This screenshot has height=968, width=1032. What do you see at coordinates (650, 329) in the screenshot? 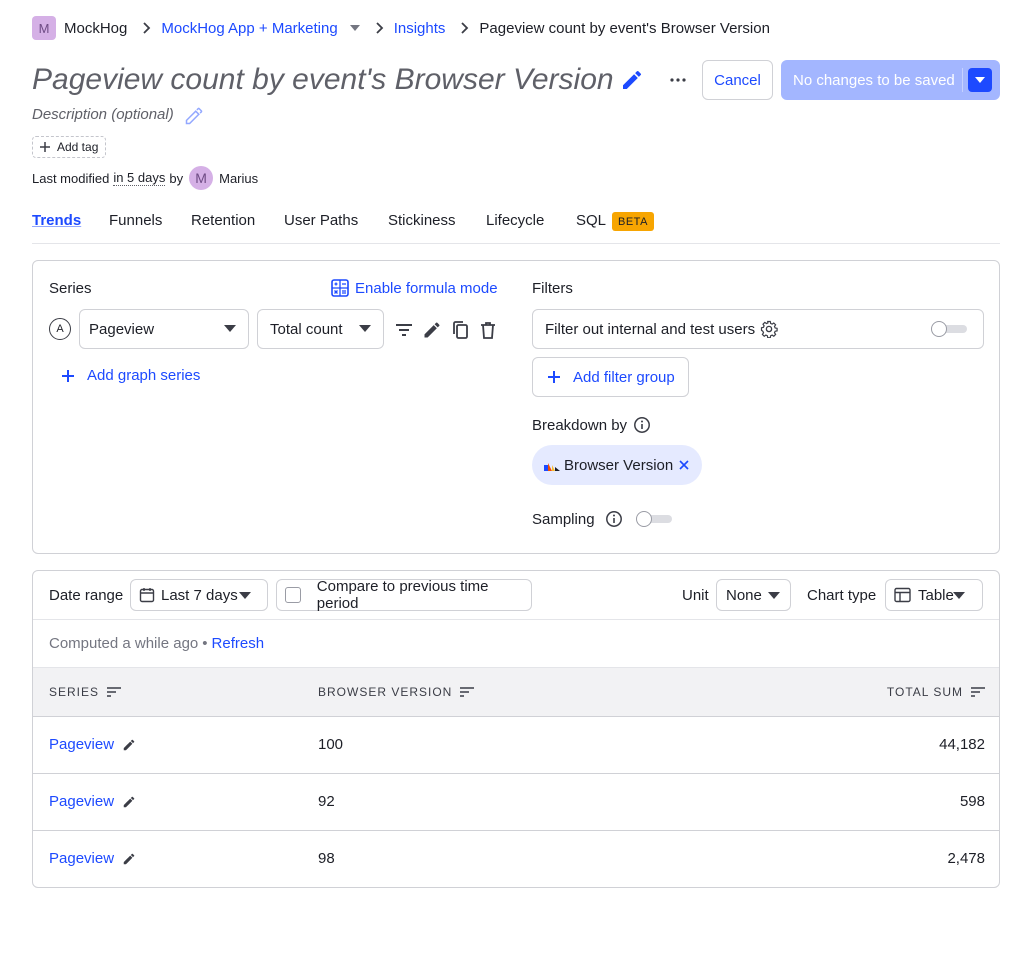
I see `internal-users-filter-label: Filter out internal and test users` at bounding box center [650, 329].